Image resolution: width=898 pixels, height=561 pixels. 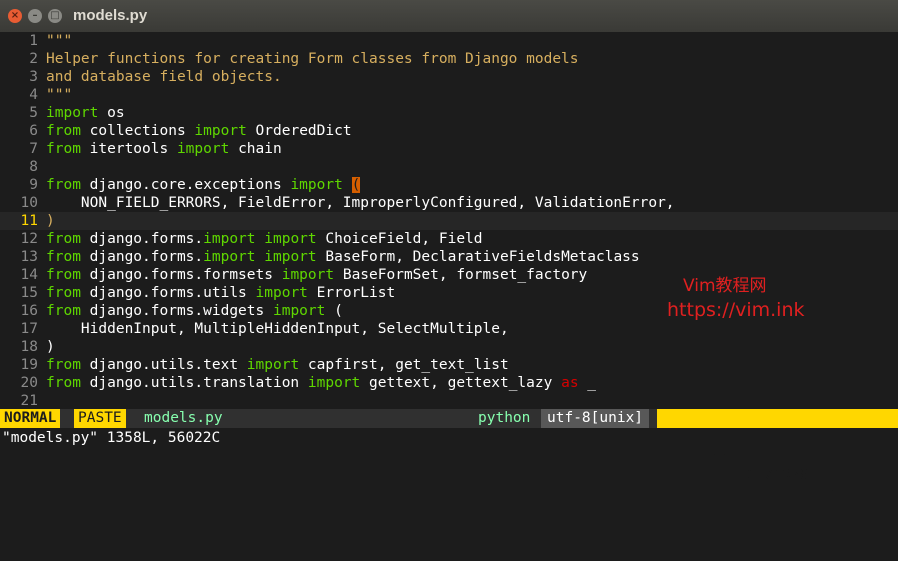 What do you see at coordinates (736, 310) in the screenshot?
I see `watermark-url: https://vim.ink` at bounding box center [736, 310].